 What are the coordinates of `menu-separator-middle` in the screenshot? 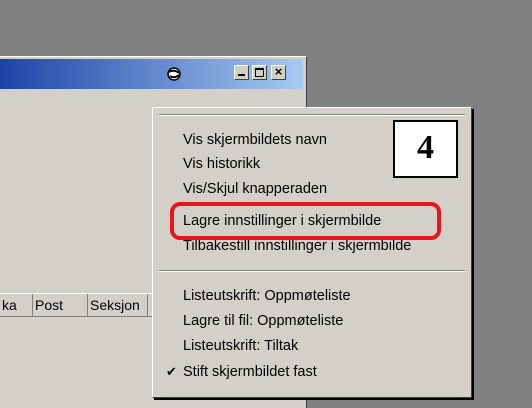 It's located at (312, 271).